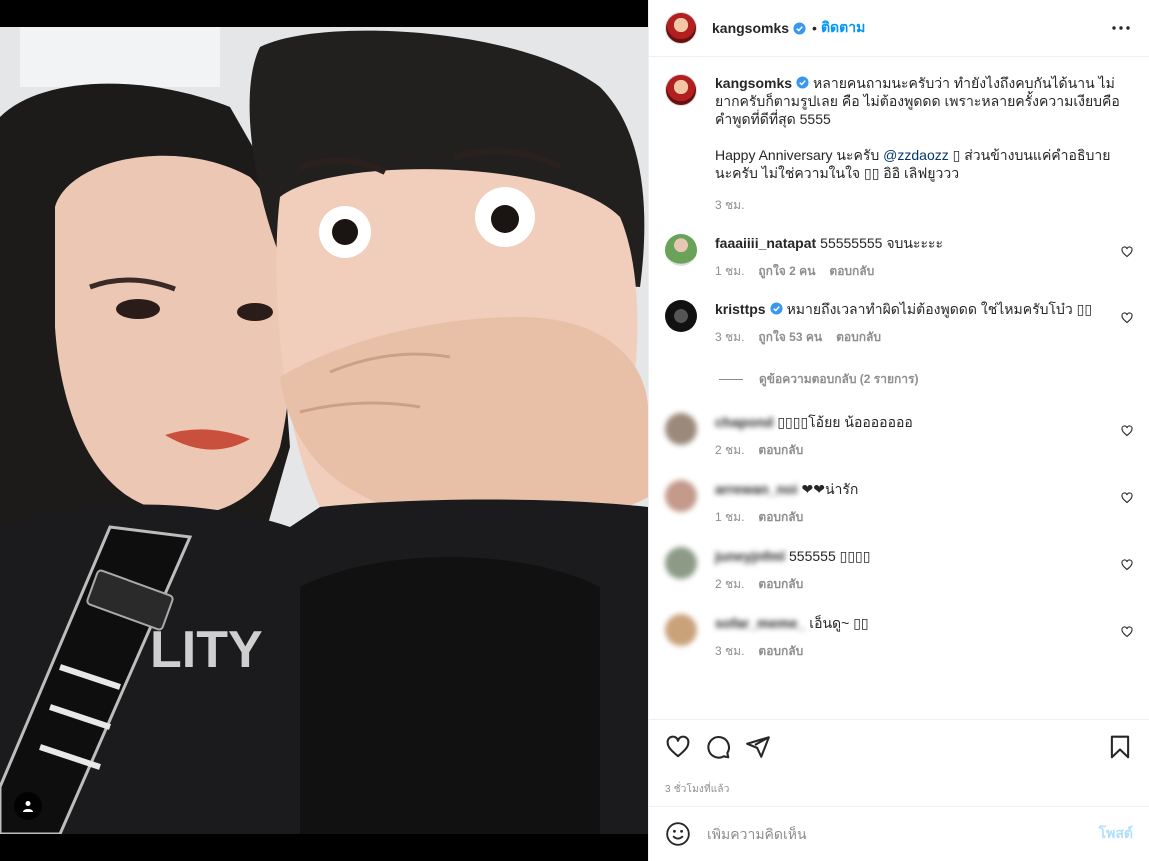 Image resolution: width=1149 pixels, height=861 pixels. Describe the element at coordinates (899, 570) in the screenshot. I see `reply-item: juneyjnfml 555555 ▯▯▯▯ 2 ชม. ตอบกลับ` at that location.